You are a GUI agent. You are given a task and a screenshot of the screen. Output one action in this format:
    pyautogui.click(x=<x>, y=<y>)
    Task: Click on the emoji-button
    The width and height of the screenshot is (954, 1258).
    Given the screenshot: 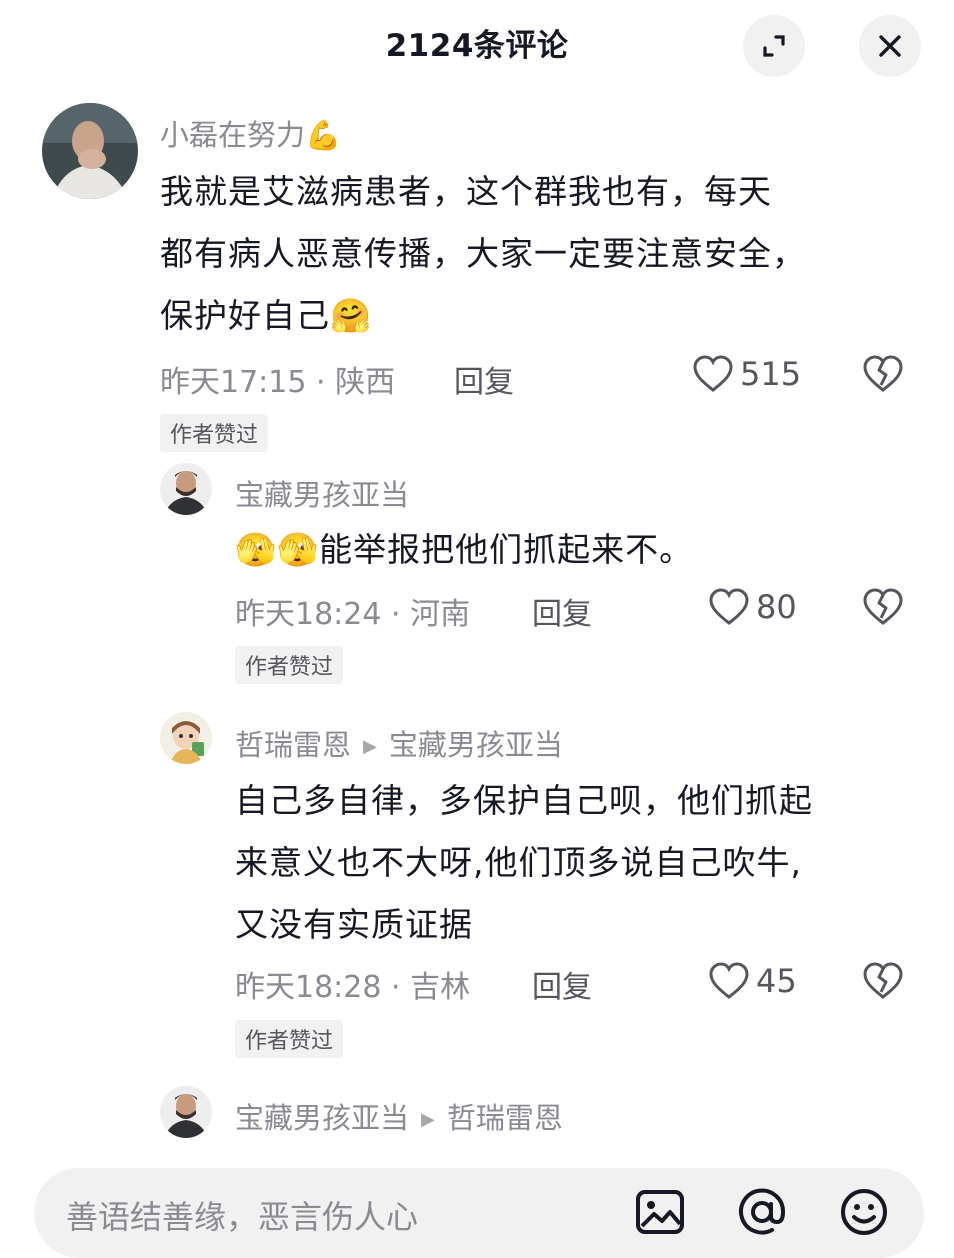 What is the action you would take?
    pyautogui.click(x=864, y=1214)
    